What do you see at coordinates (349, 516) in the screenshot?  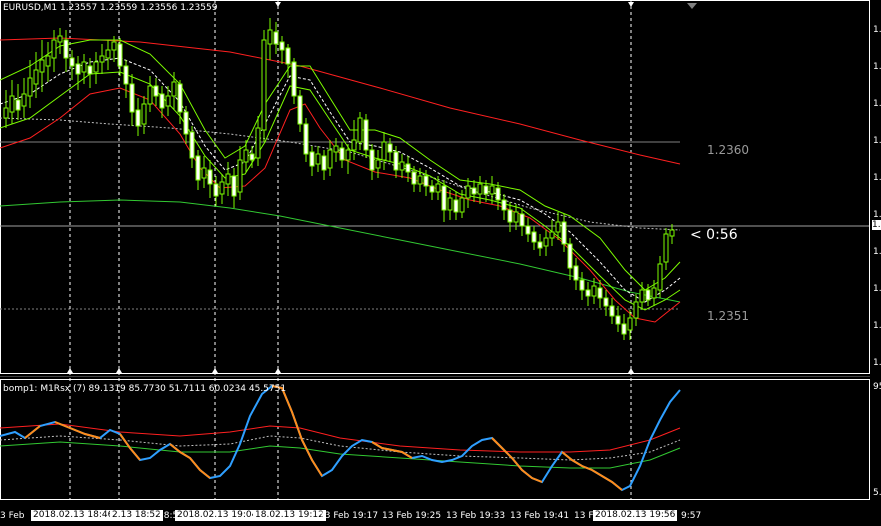 I see `time-label: 13 Feb 19:17` at bounding box center [349, 516].